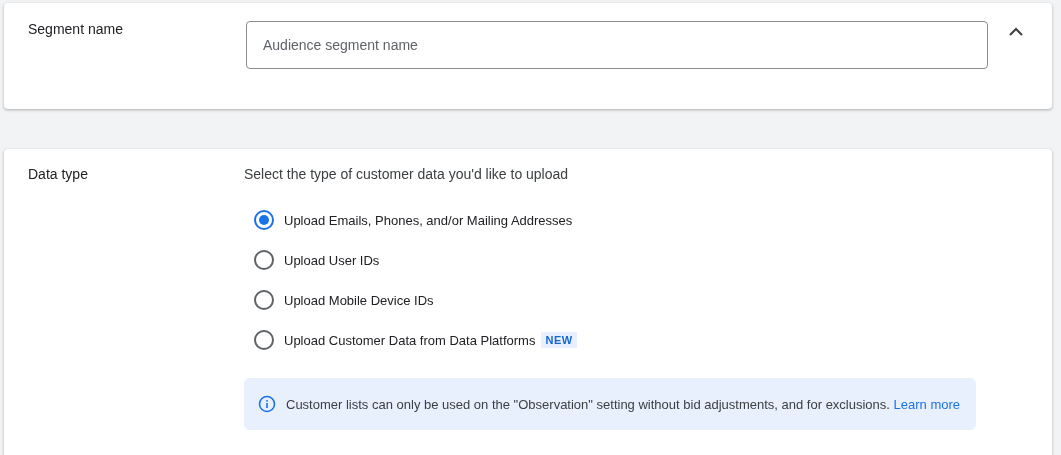 This screenshot has height=455, width=1061. I want to click on input-field: Audience segment name, so click(617, 45).